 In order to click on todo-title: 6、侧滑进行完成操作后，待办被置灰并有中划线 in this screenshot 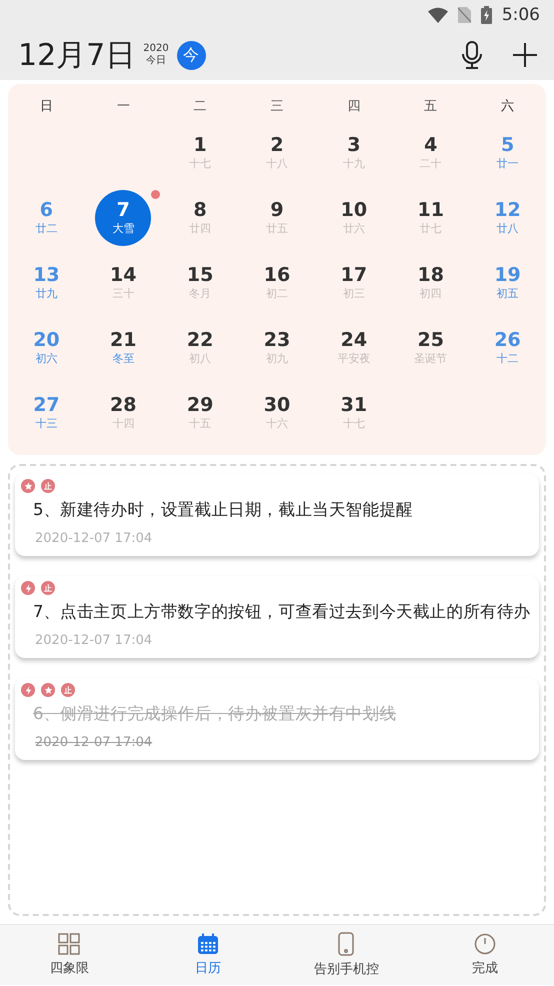, I will do `click(215, 714)`.